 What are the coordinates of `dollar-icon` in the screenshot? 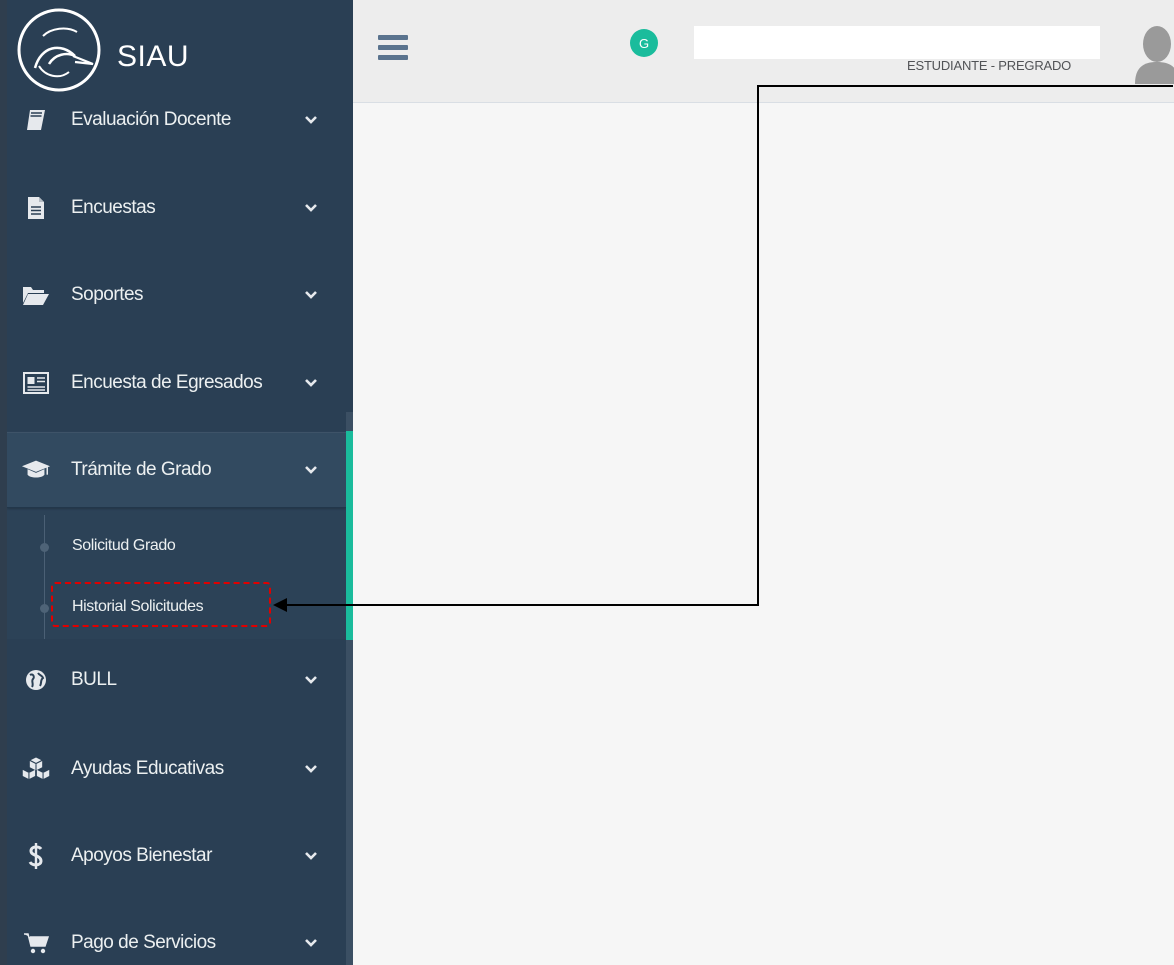 It's located at (36, 856).